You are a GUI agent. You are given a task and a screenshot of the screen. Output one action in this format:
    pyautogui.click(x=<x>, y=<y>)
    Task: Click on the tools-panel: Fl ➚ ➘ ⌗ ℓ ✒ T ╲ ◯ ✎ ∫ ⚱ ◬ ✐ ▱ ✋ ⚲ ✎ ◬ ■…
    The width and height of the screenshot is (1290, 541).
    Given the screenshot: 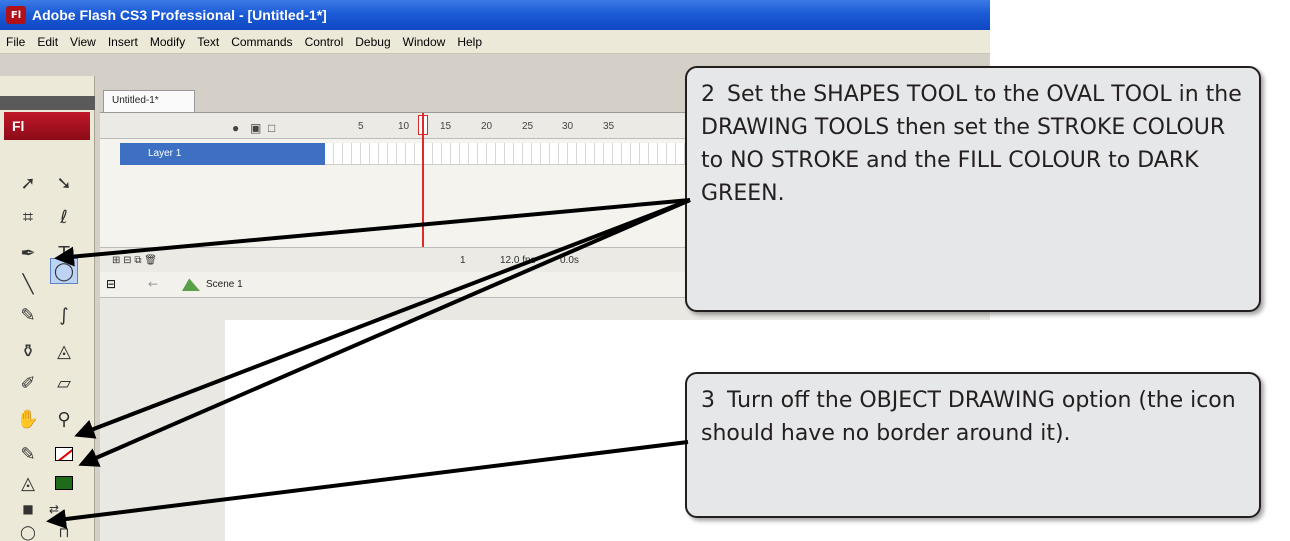 What is the action you would take?
    pyautogui.click(x=47, y=308)
    